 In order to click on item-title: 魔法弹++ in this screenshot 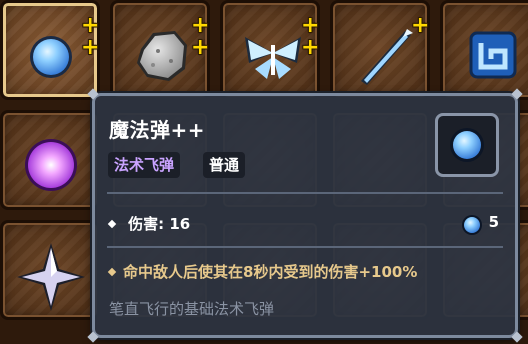, I will do `click(157, 130)`.